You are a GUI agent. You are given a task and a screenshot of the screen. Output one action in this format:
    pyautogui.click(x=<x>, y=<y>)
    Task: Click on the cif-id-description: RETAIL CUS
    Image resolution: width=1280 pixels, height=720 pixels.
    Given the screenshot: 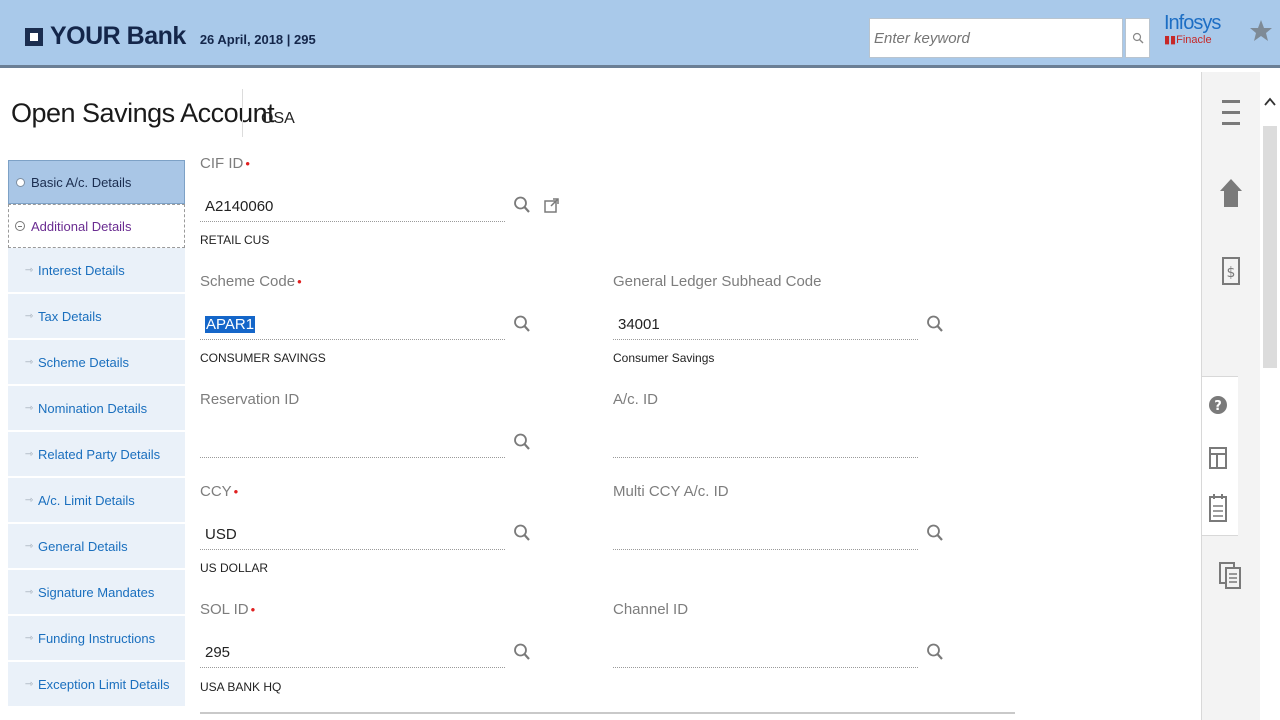 What is the action you would take?
    pyautogui.click(x=235, y=240)
    